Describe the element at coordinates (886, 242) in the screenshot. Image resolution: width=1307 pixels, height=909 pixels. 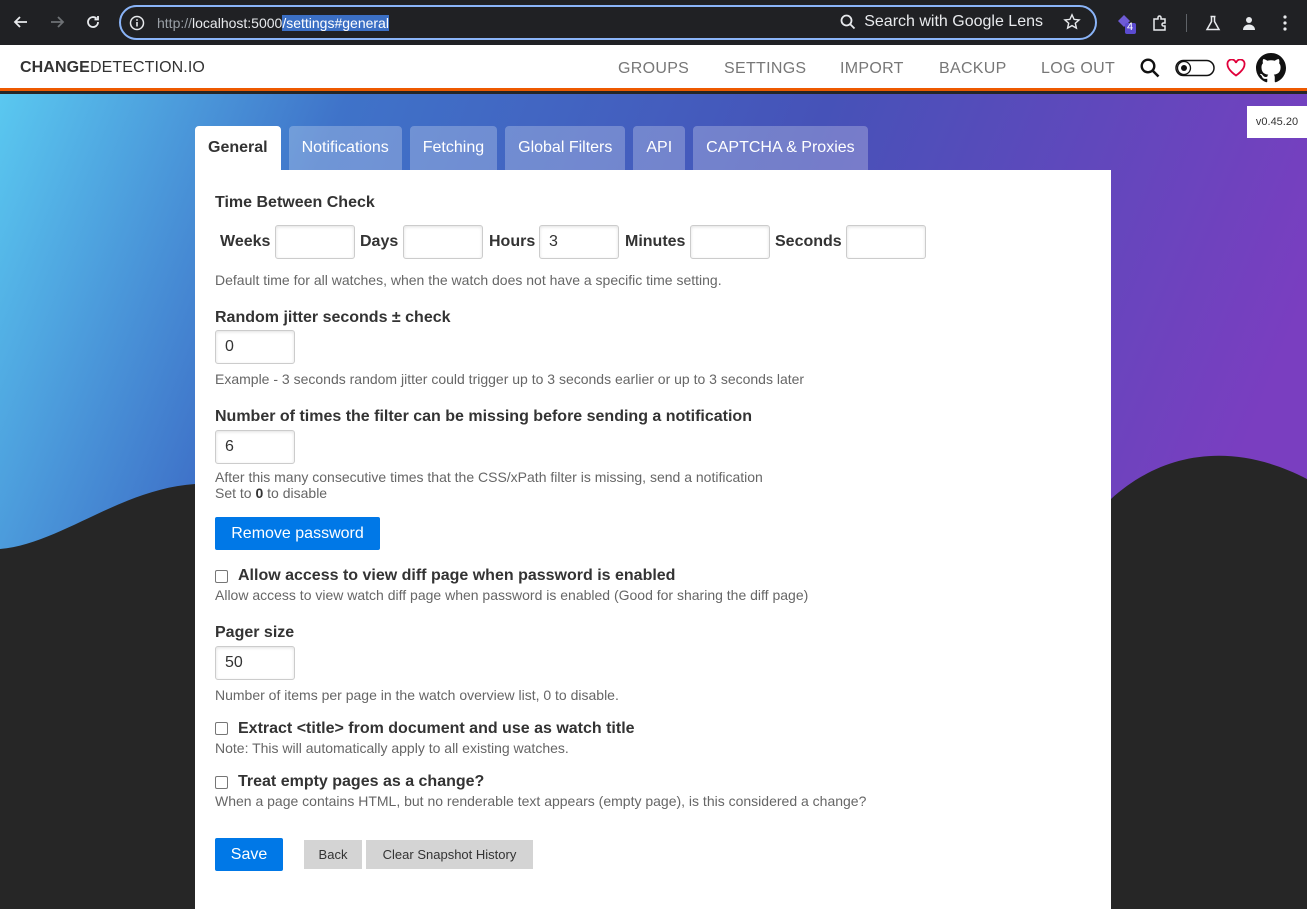
I see `seconds-input` at that location.